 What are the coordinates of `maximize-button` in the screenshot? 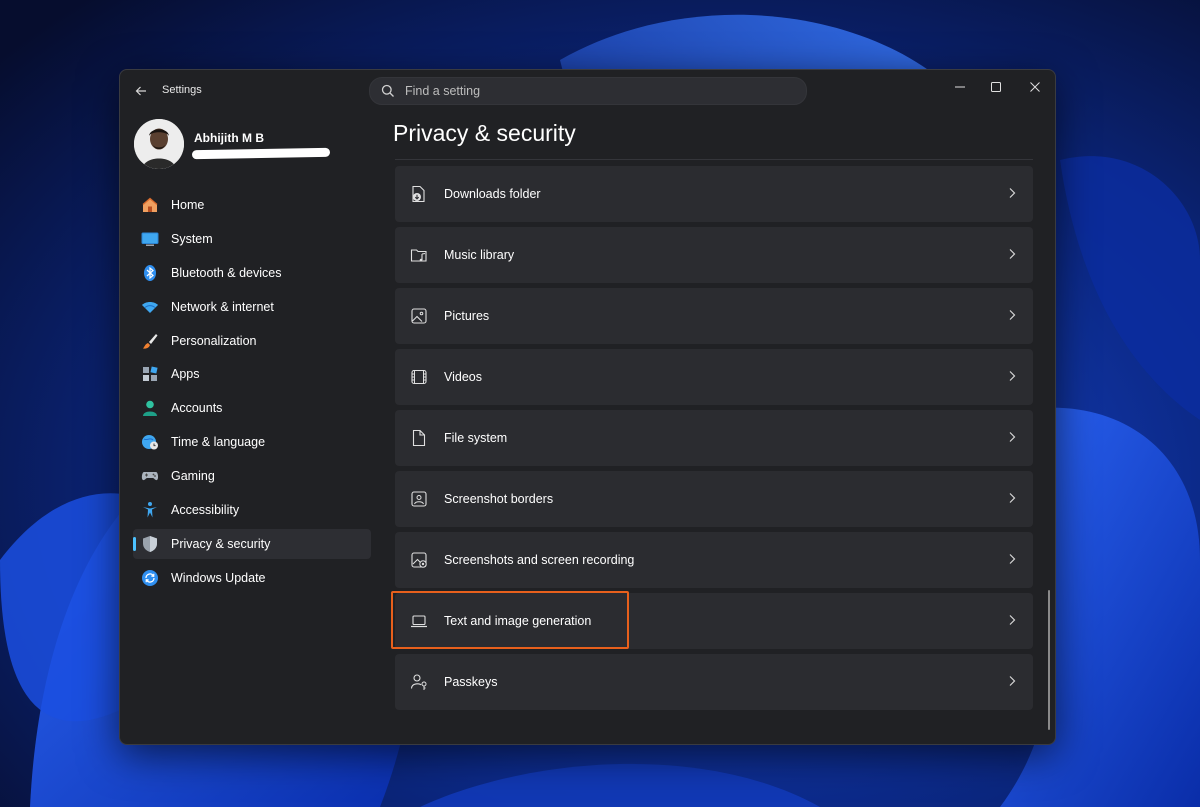 It's located at (996, 87).